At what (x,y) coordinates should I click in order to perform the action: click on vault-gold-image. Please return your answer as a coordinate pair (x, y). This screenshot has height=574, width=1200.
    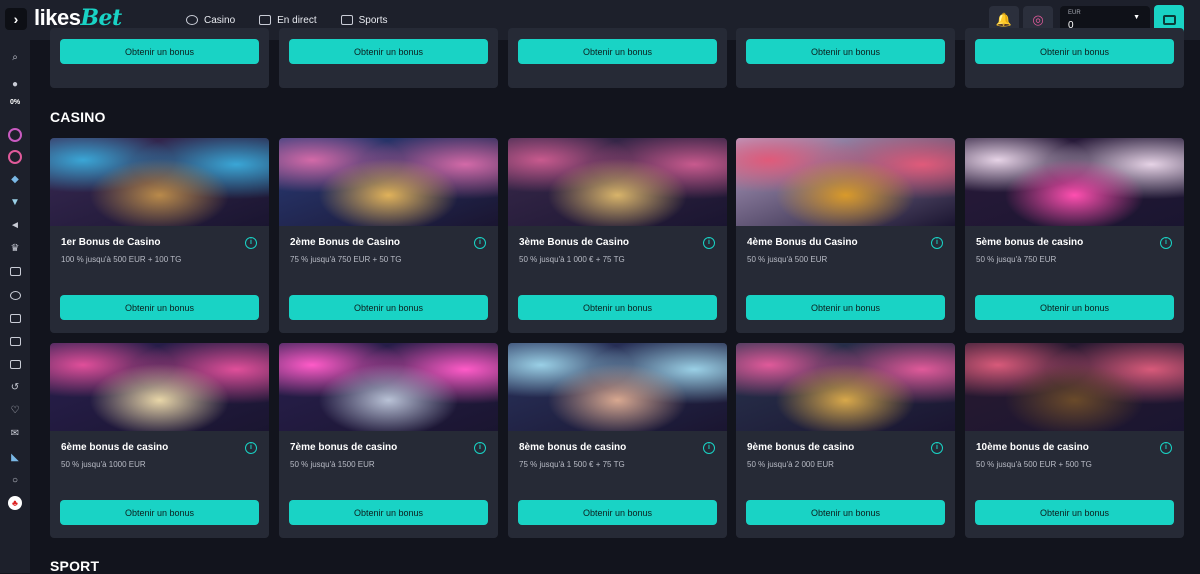
    Looking at the image, I should click on (845, 387).